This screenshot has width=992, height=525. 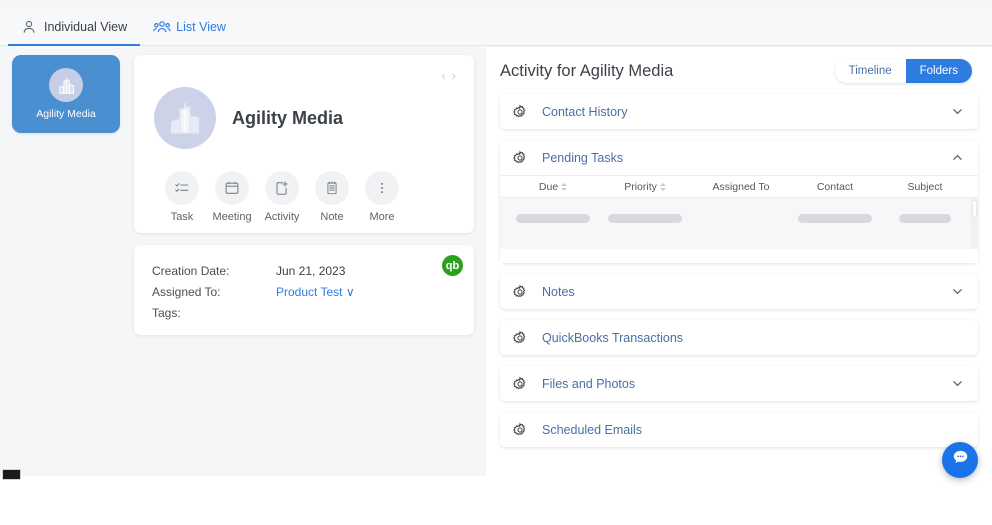 What do you see at coordinates (232, 197) in the screenshot?
I see `action-meeting: Meeting` at bounding box center [232, 197].